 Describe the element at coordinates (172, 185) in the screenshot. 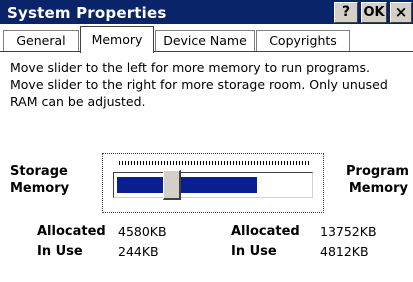

I see `slider-thumb` at that location.